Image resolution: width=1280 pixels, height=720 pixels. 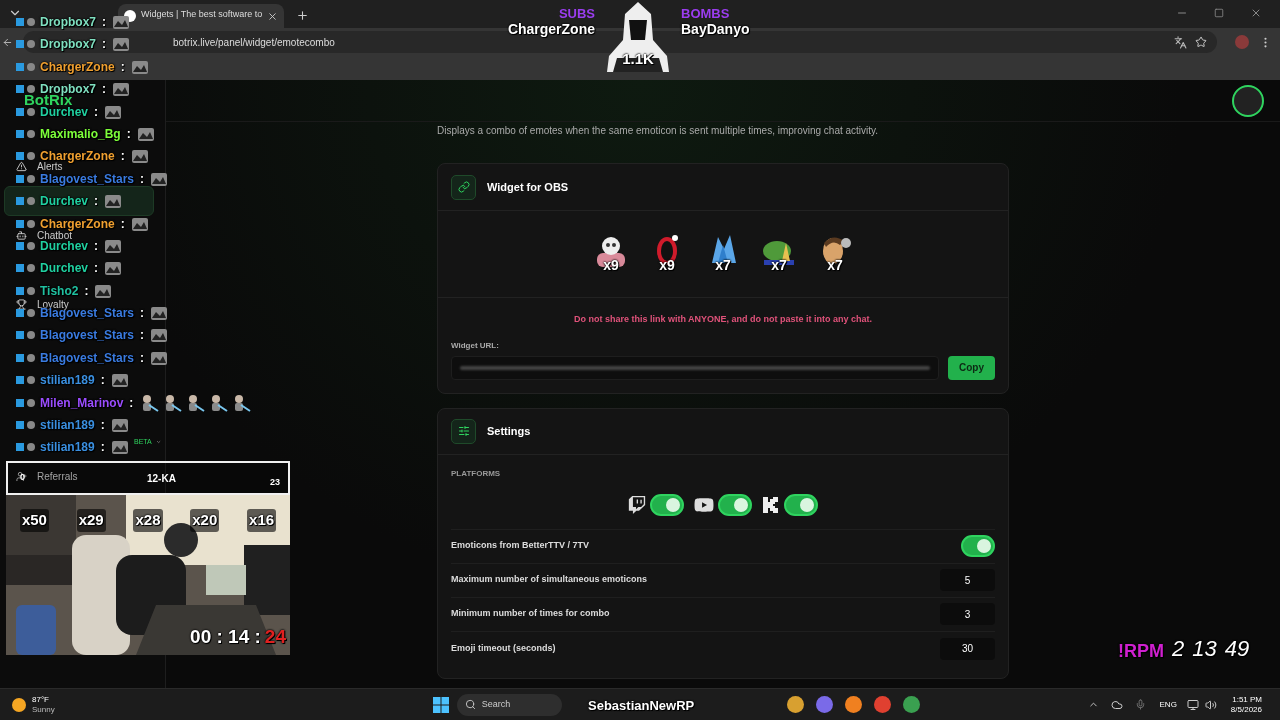 I want to click on browser-tab: Widgets | The best software to, so click(x=201, y=16).